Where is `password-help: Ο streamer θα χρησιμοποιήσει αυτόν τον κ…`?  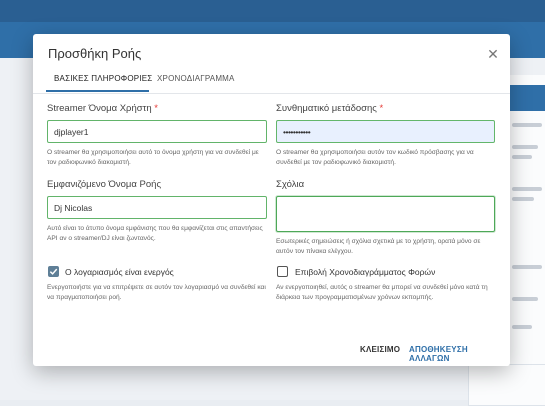 password-help: Ο streamer θα χρησιμοποιήσει αυτόν τον κ… is located at coordinates (375, 157).